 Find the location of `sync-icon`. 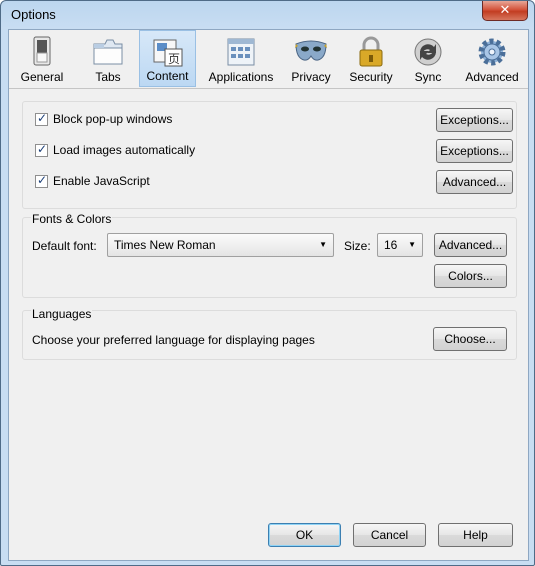

sync-icon is located at coordinates (428, 52).